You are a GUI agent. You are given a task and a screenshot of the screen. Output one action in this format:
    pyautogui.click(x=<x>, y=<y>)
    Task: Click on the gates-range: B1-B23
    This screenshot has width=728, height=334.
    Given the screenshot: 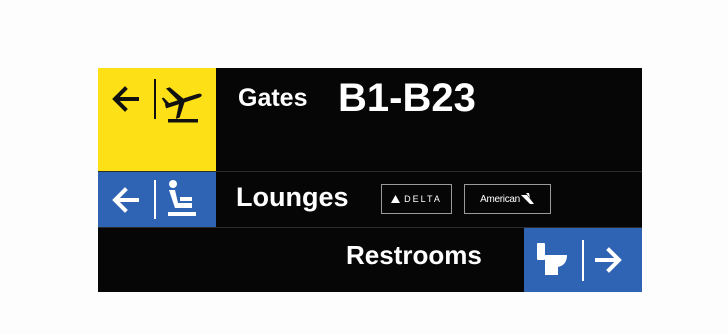 What is the action you would take?
    pyautogui.click(x=407, y=98)
    